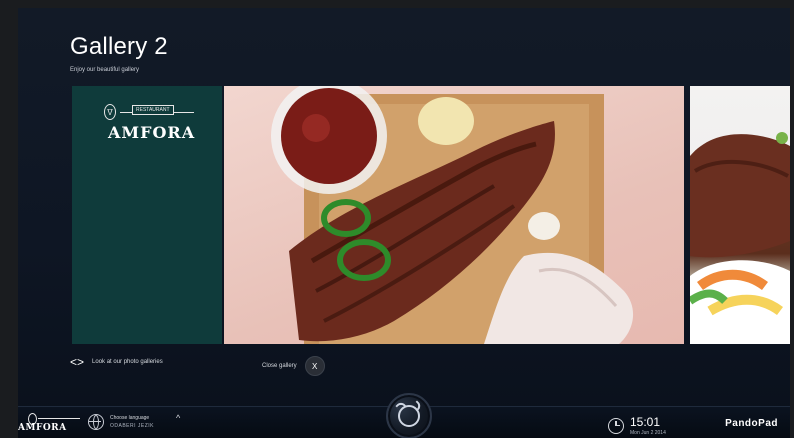 Image resolution: width=794 pixels, height=438 pixels. I want to click on bottom-logo-line, so click(59, 418).